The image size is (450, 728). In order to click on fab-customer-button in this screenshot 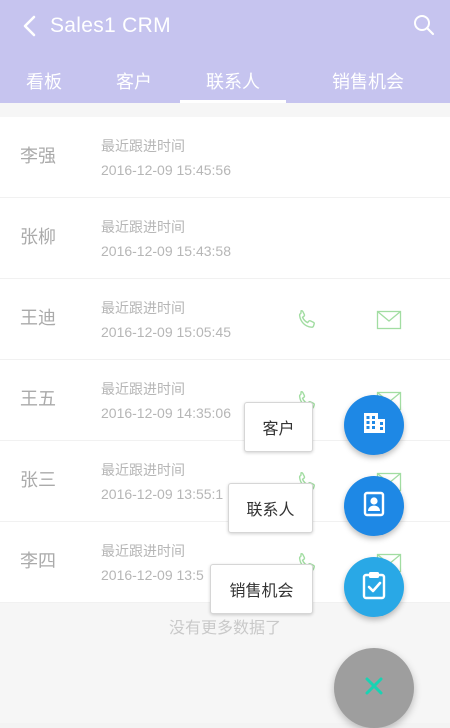, I will do `click(374, 425)`.